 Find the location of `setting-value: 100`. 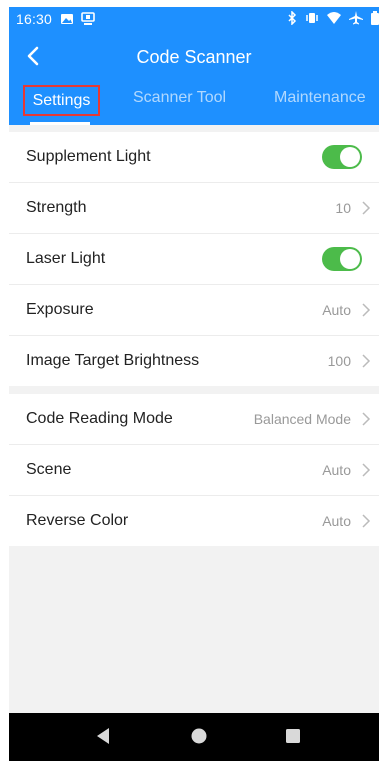

setting-value: 100 is located at coordinates (339, 361).